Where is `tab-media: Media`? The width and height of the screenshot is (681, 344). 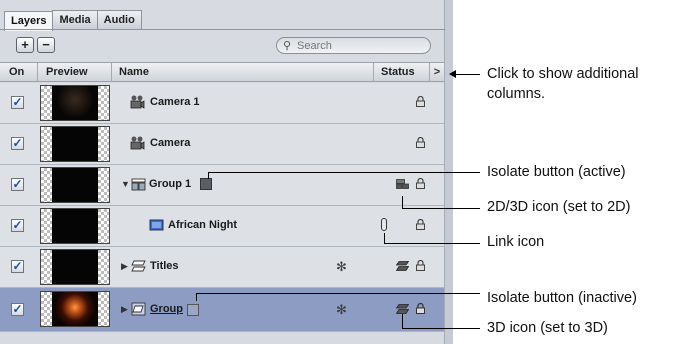 tab-media: Media is located at coordinates (75, 20).